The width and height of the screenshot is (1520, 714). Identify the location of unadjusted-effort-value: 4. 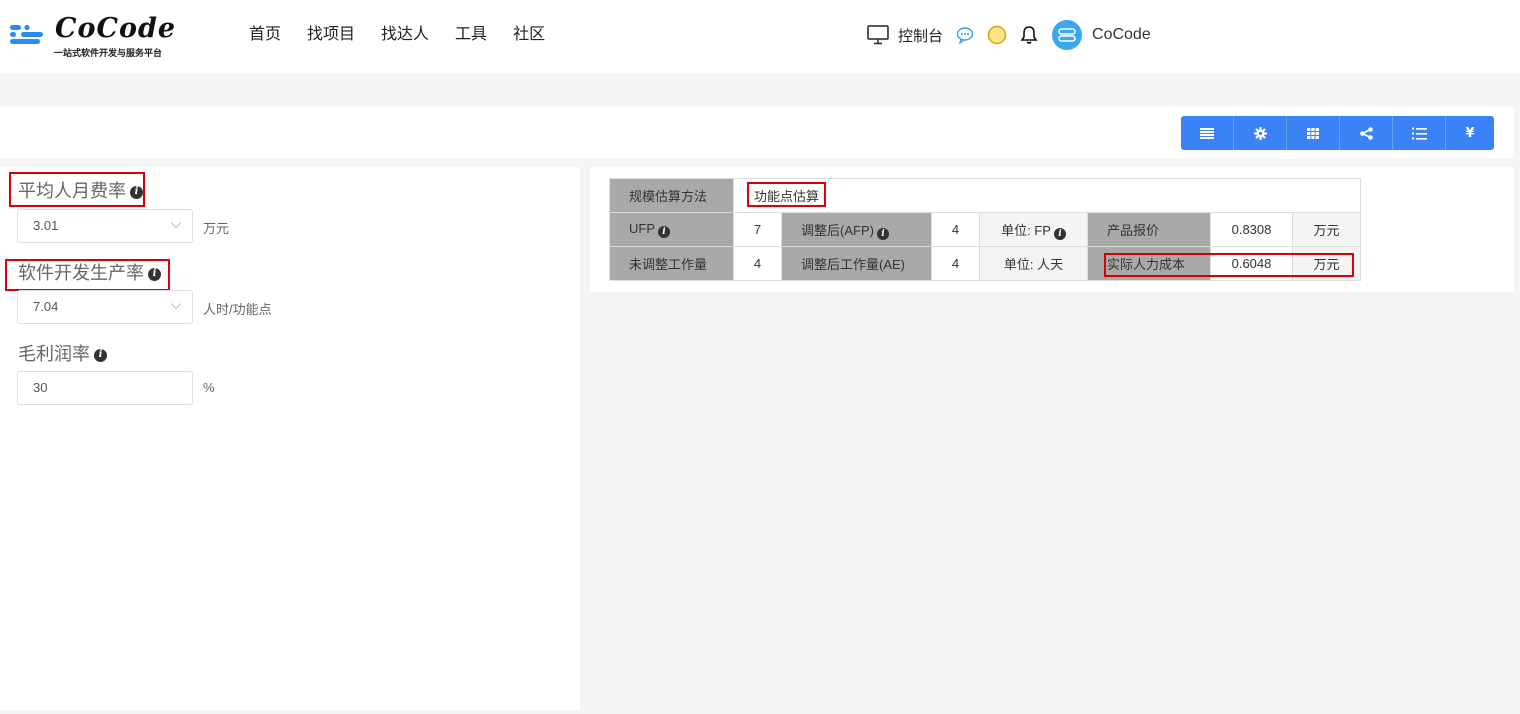
(757, 263).